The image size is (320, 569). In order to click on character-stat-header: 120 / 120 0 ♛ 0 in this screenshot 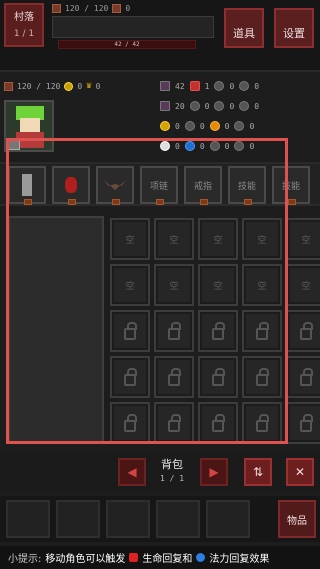, I will do `click(80, 86)`.